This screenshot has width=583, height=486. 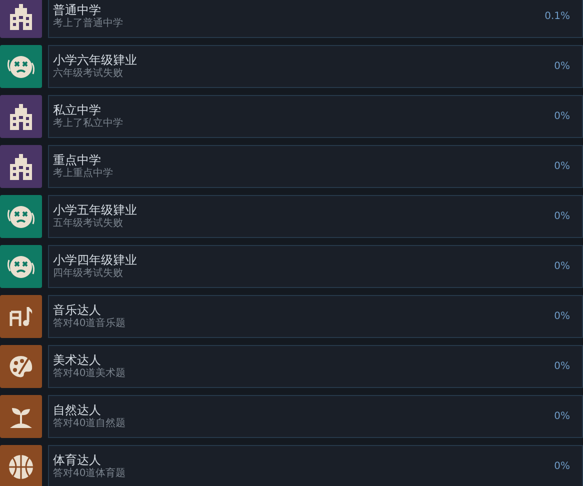 I want to click on achievement-description: 四年级考试失败, so click(x=88, y=274).